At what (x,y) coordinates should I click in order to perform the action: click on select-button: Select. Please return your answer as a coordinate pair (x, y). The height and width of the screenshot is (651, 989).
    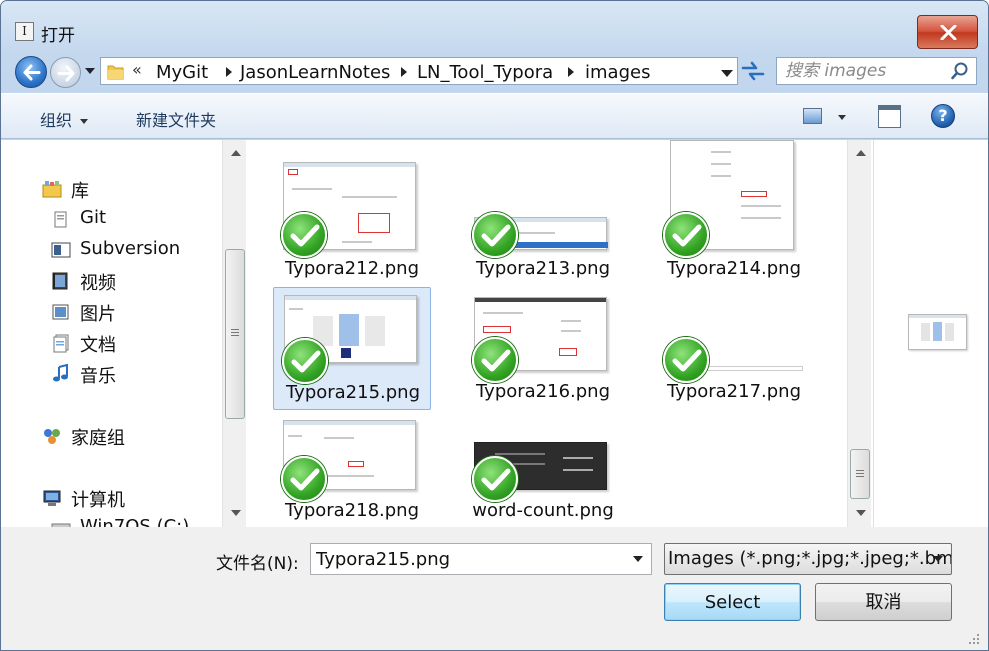
    Looking at the image, I should click on (732, 602).